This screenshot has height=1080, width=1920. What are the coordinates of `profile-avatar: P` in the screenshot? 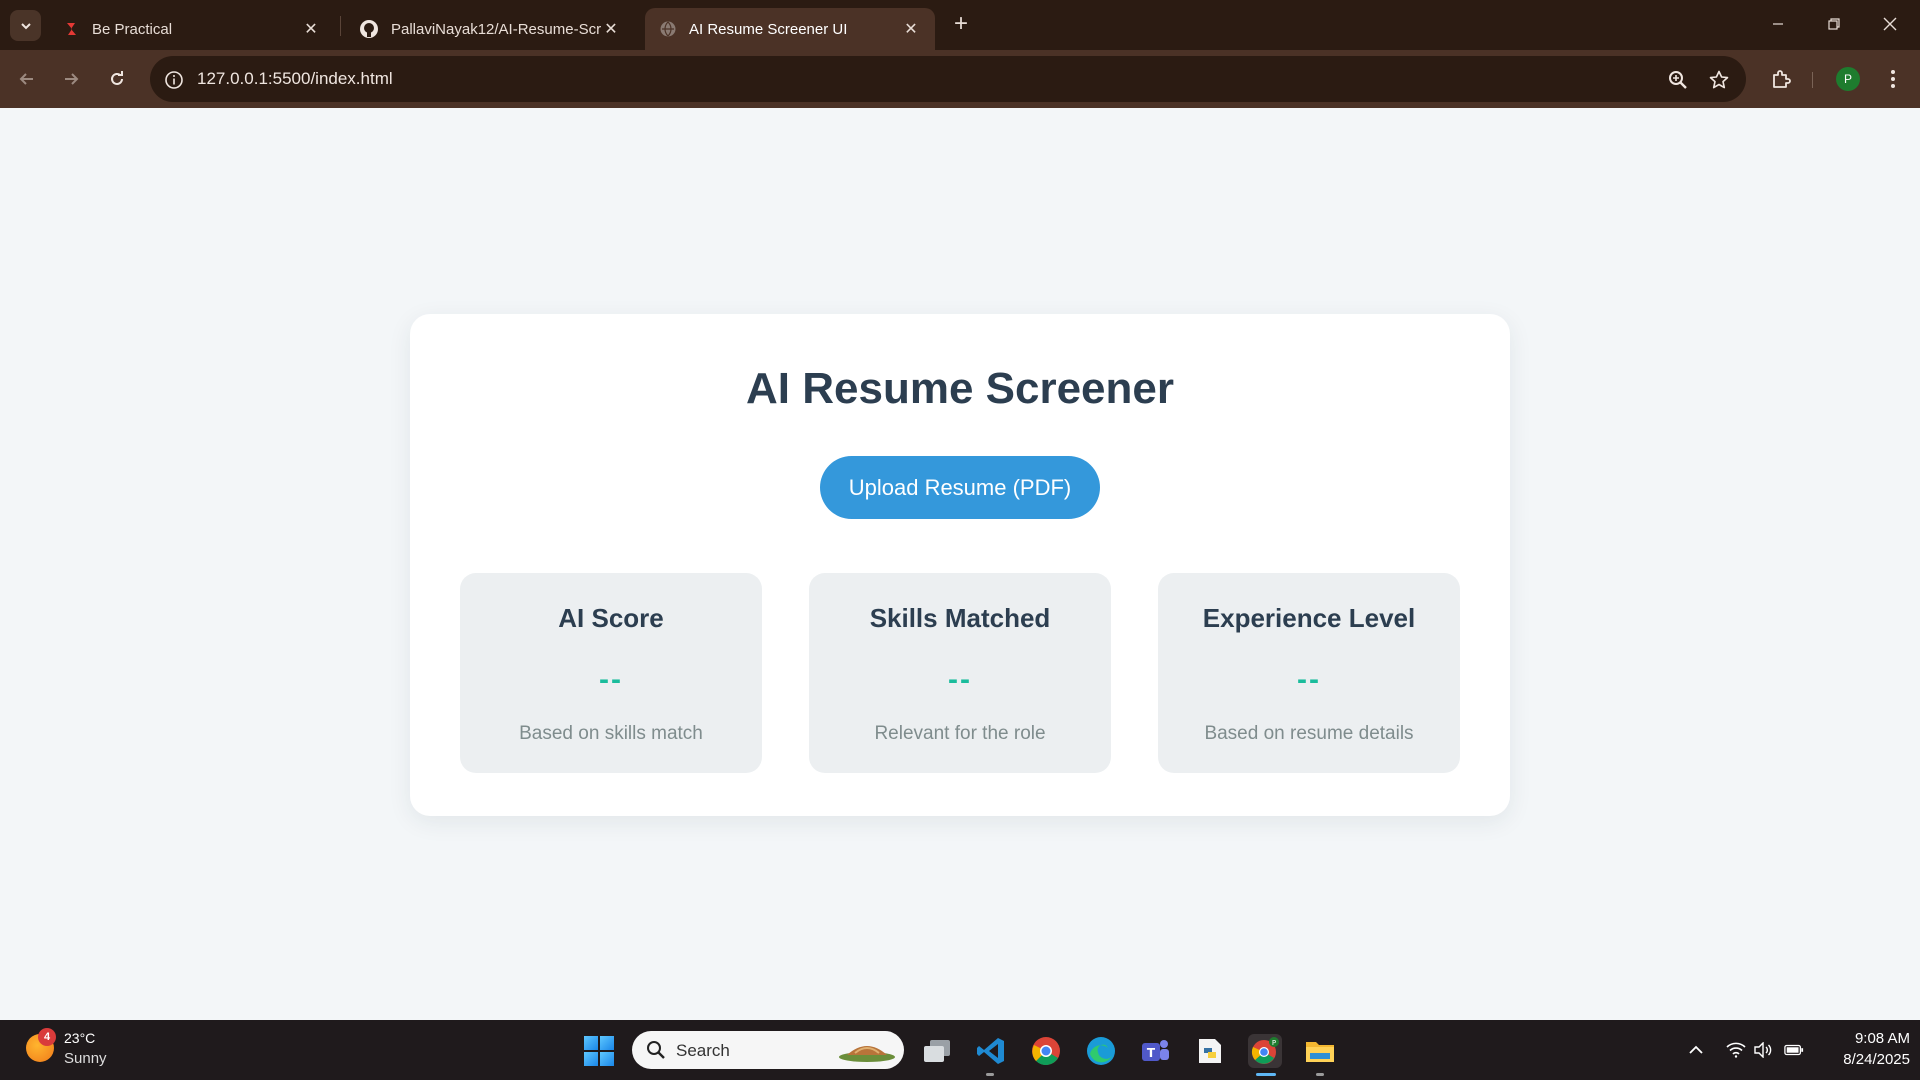 It's located at (1848, 79).